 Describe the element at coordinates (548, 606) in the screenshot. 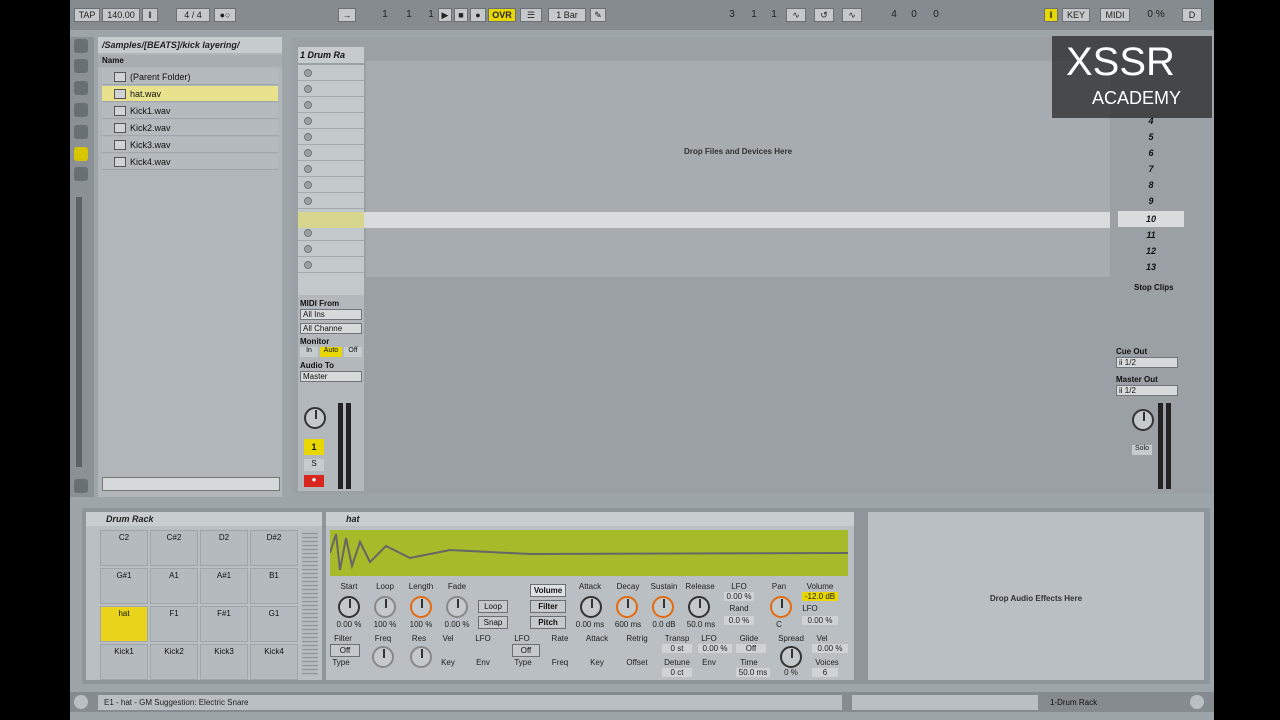

I see `filter-tab: Filter` at that location.